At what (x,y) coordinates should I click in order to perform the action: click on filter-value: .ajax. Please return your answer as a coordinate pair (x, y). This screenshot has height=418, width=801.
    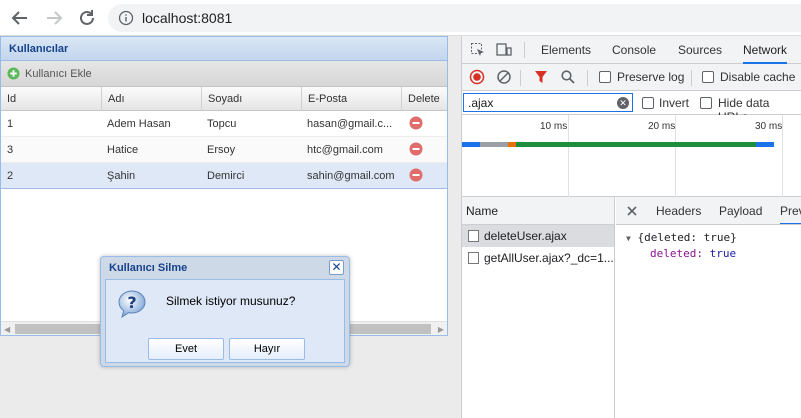
    Looking at the image, I should click on (481, 103).